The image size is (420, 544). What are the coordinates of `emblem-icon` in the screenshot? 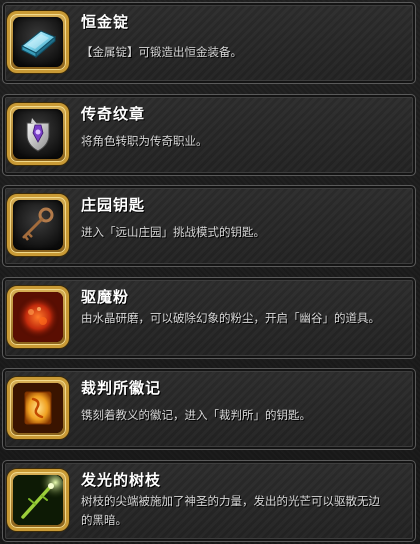 It's located at (38, 408).